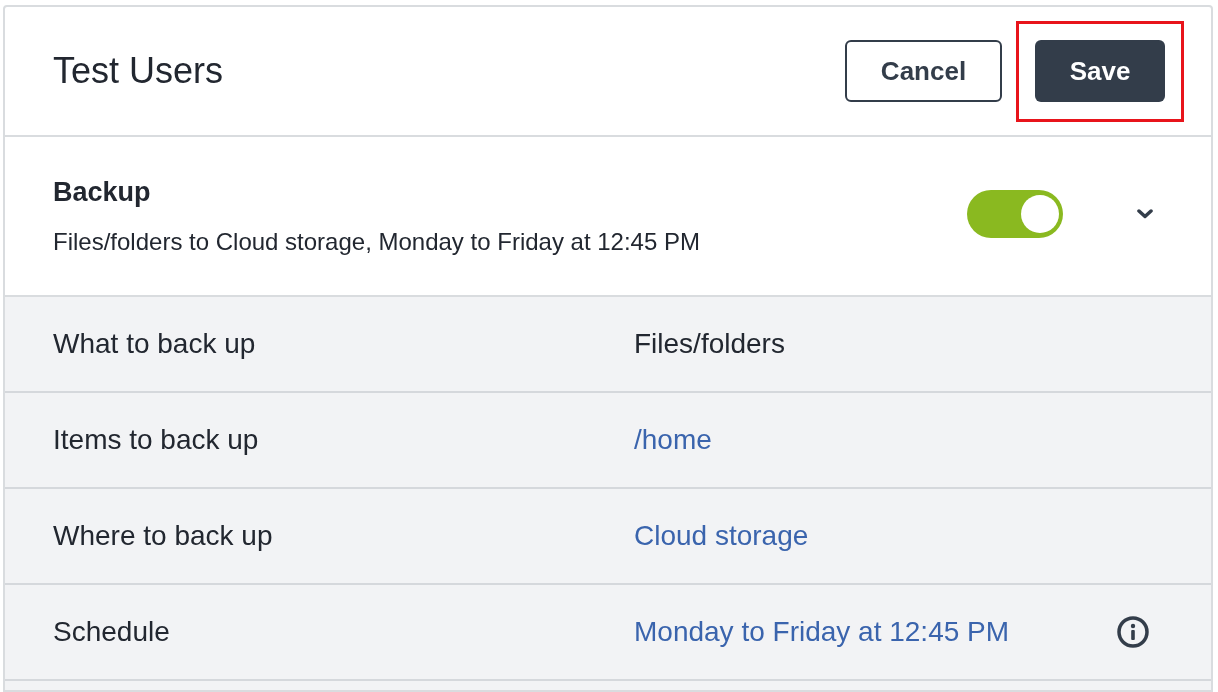 The width and height of the screenshot is (1218, 692). Describe the element at coordinates (1145, 214) in the screenshot. I see `chevron-down-icon` at that location.